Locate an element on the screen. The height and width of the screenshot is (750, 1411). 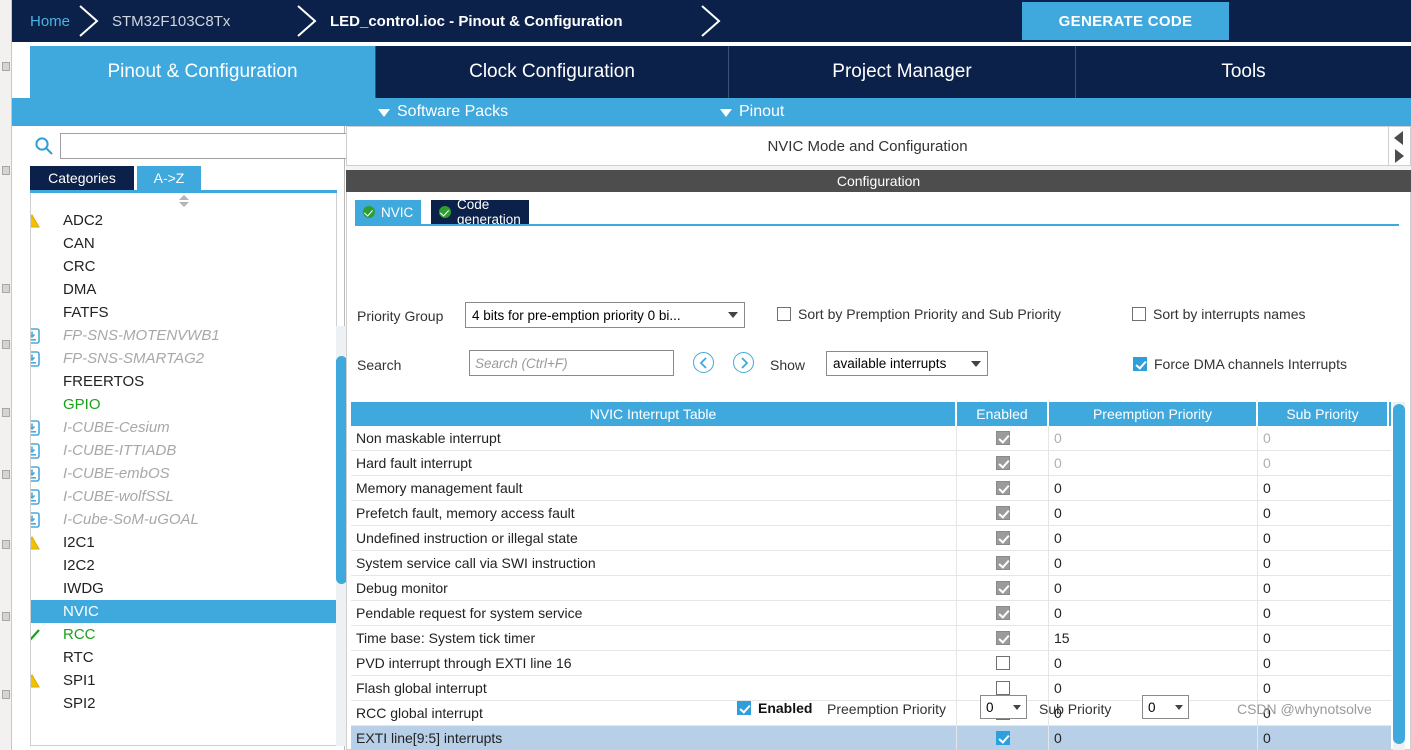
sidebar-item-i-cube-embos: I-CUBE-embOS is located at coordinates (183, 473).